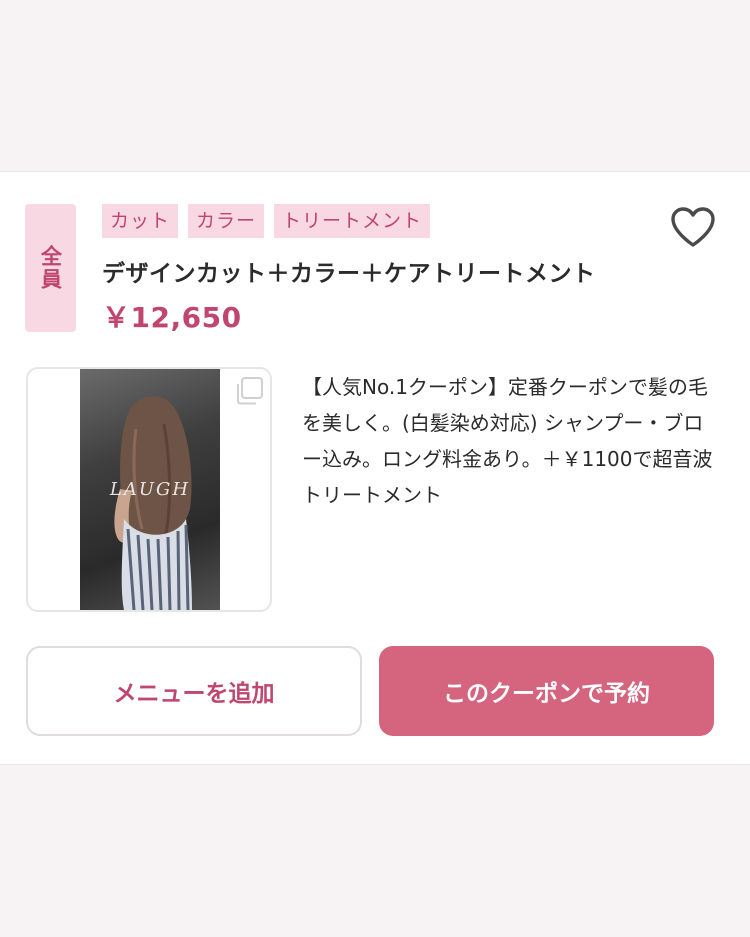 This screenshot has height=937, width=750. What do you see at coordinates (226, 221) in the screenshot?
I see `tag-color: カラー` at bounding box center [226, 221].